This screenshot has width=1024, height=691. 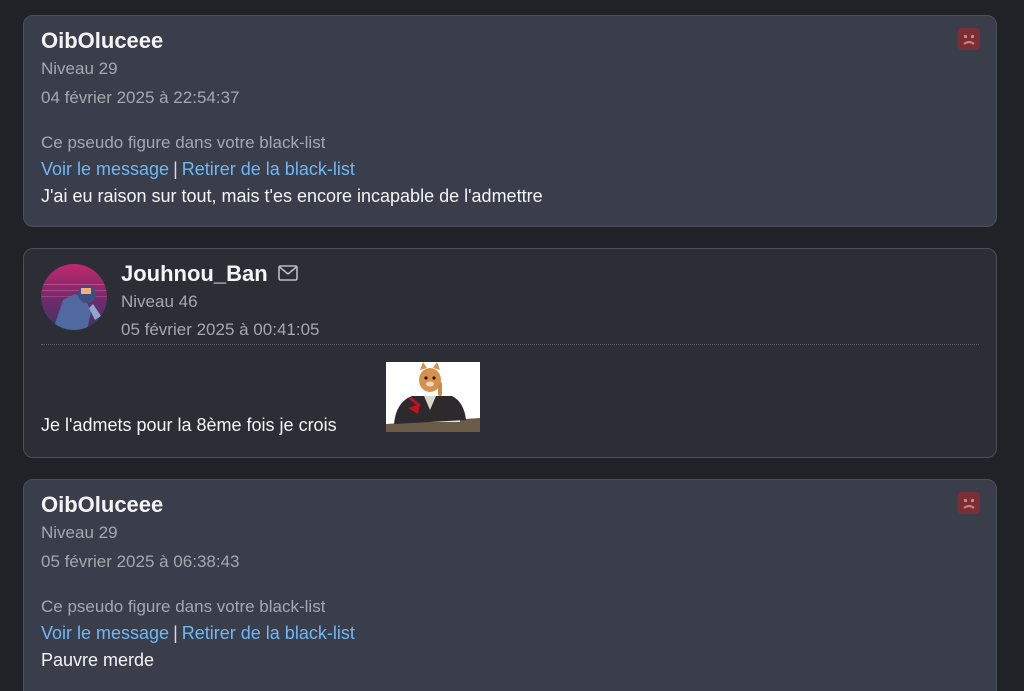 I want to click on cat-at-desk-sticker, so click(x=433, y=397).